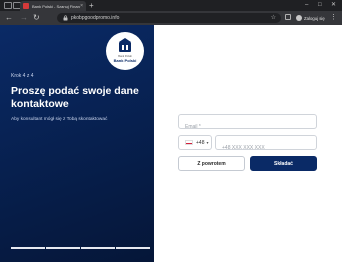 This screenshot has height=262, width=342. What do you see at coordinates (75, 97) in the screenshot?
I see `page-title: Proszę podać swoje dane kontaktowe` at bounding box center [75, 97].